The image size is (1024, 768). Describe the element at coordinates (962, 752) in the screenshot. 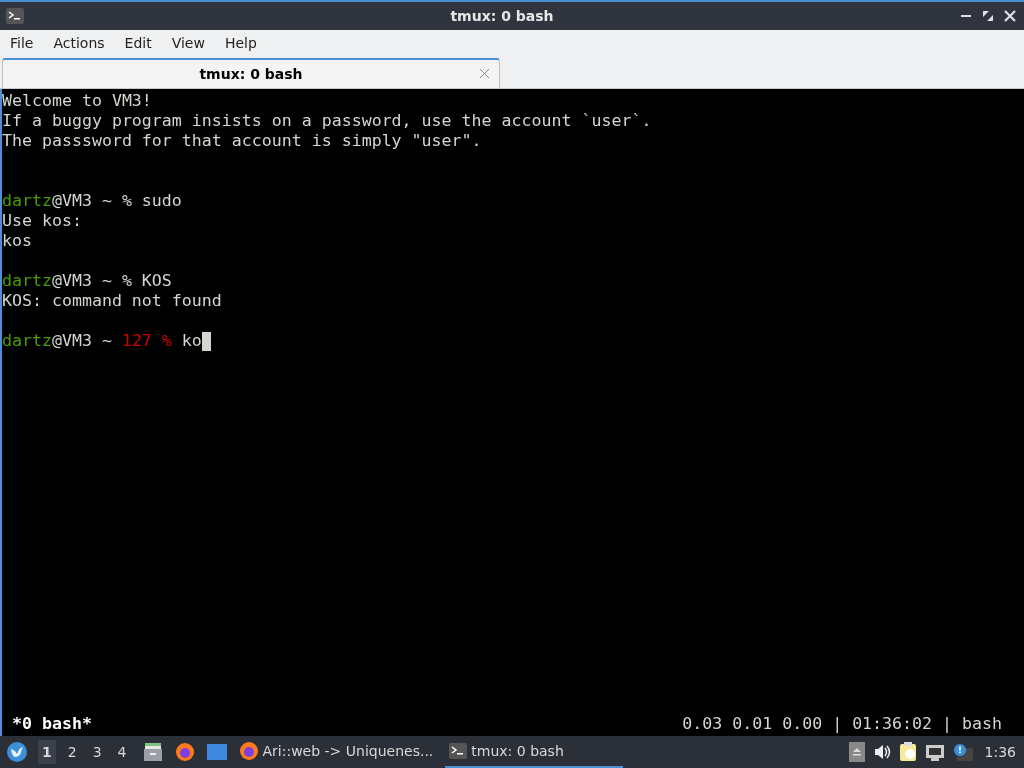

I see `notification-icon` at that location.